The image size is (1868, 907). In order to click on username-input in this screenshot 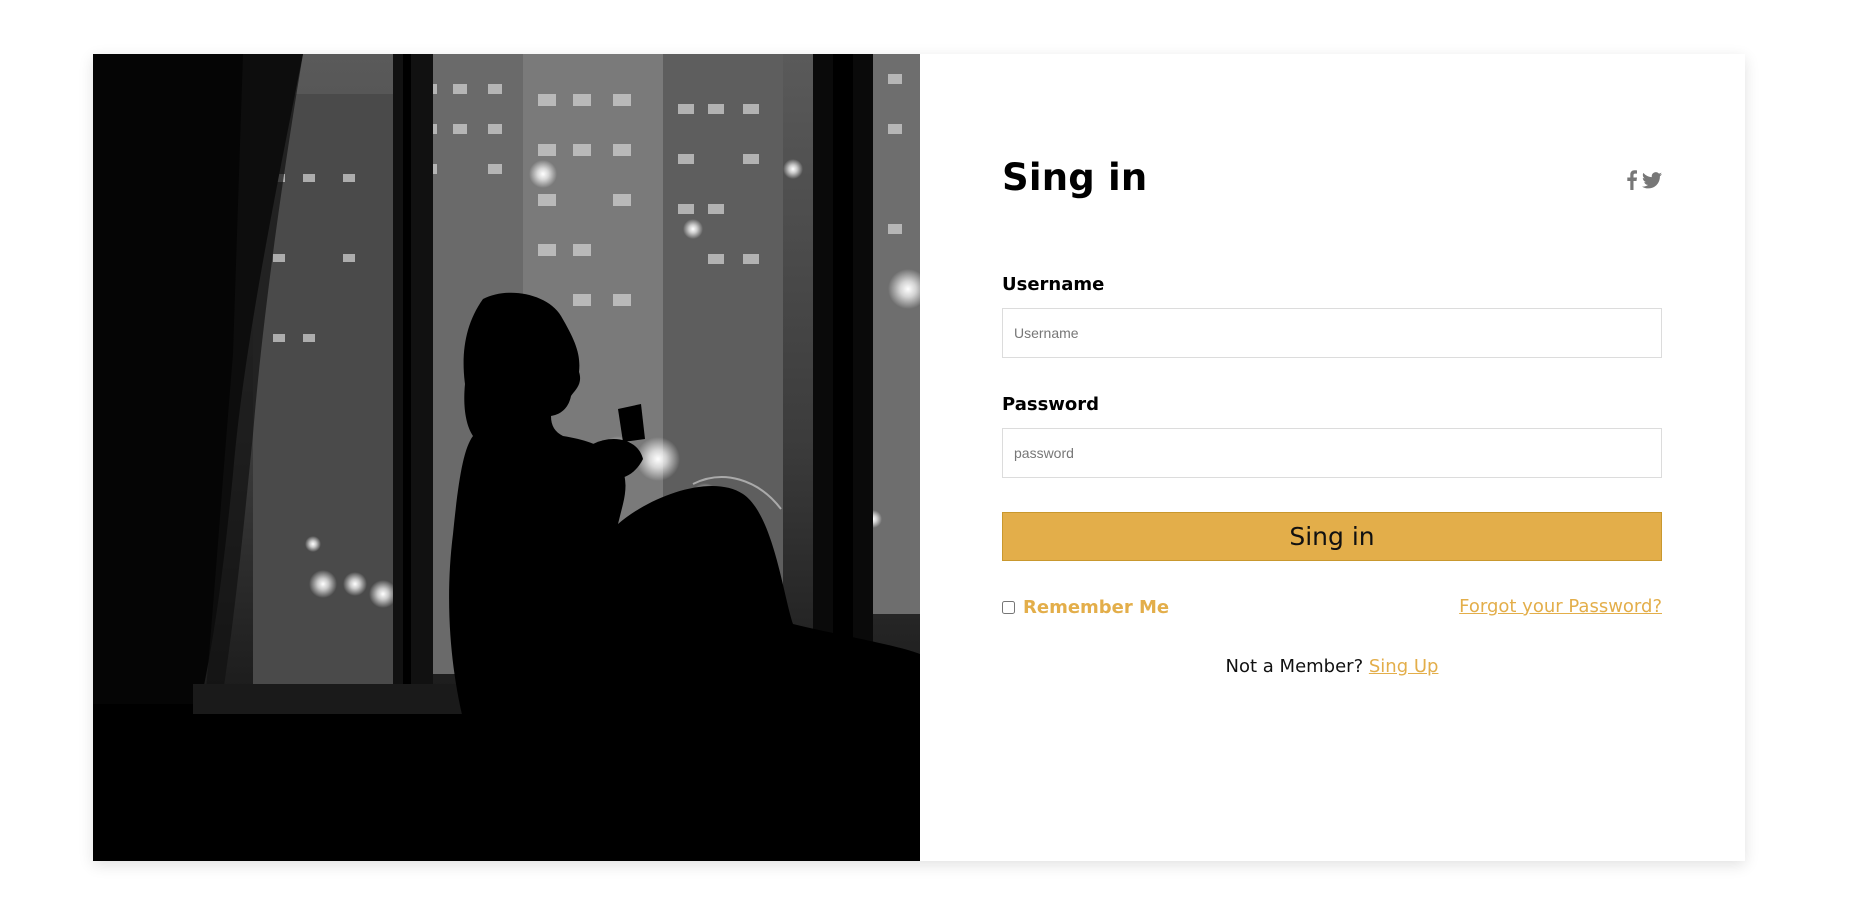, I will do `click(1332, 333)`.